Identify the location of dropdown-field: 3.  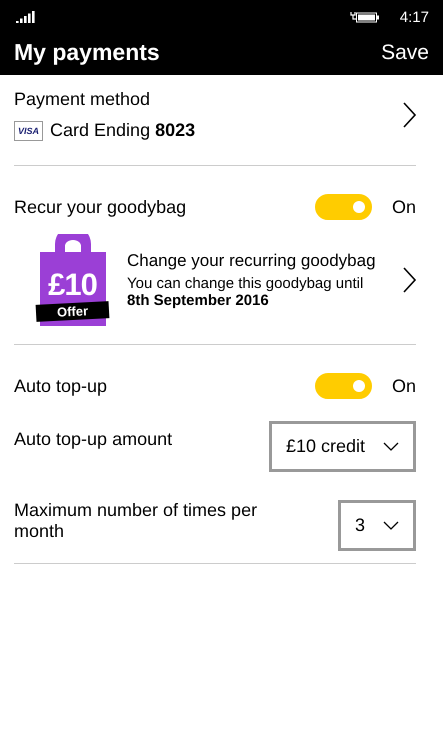
(377, 525).